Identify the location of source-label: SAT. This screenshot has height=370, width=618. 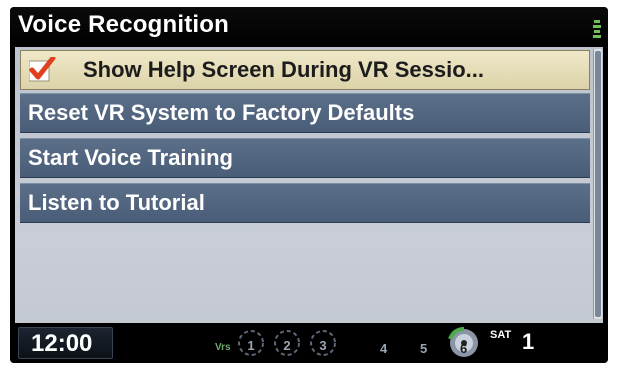
(501, 335).